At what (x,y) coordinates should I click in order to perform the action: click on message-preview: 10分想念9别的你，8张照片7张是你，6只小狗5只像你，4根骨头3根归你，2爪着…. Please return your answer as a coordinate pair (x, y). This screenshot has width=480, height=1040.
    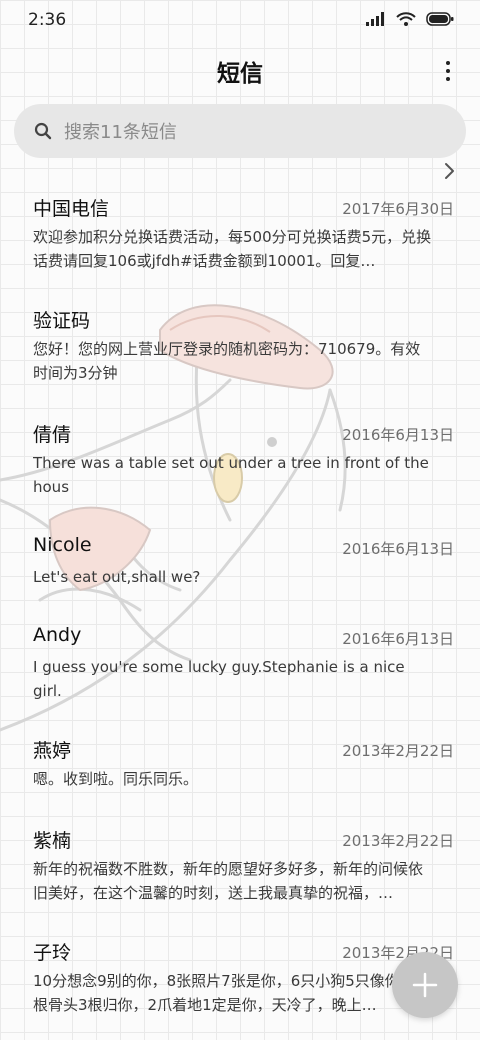
    Looking at the image, I should click on (229, 993).